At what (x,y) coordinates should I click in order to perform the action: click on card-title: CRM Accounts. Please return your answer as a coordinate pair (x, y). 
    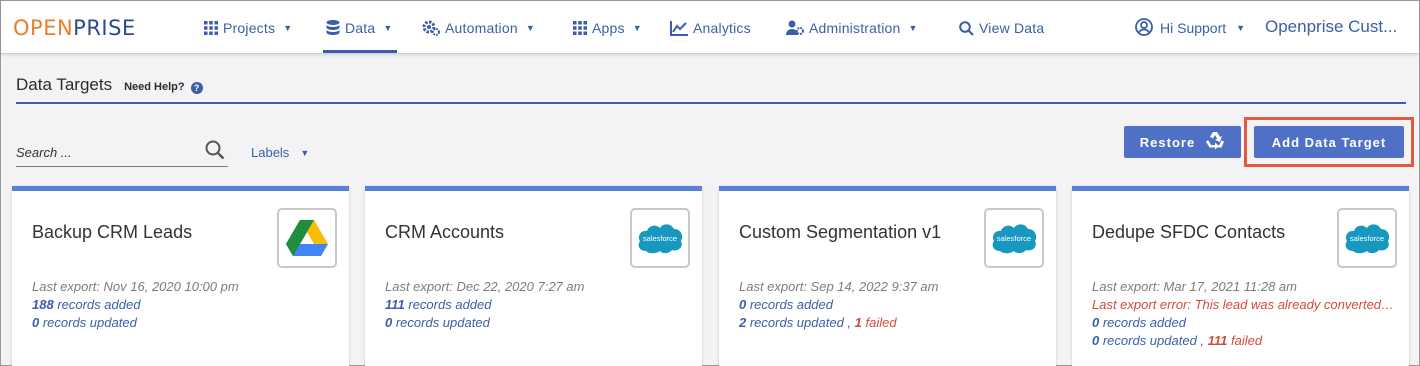
    Looking at the image, I should click on (444, 232).